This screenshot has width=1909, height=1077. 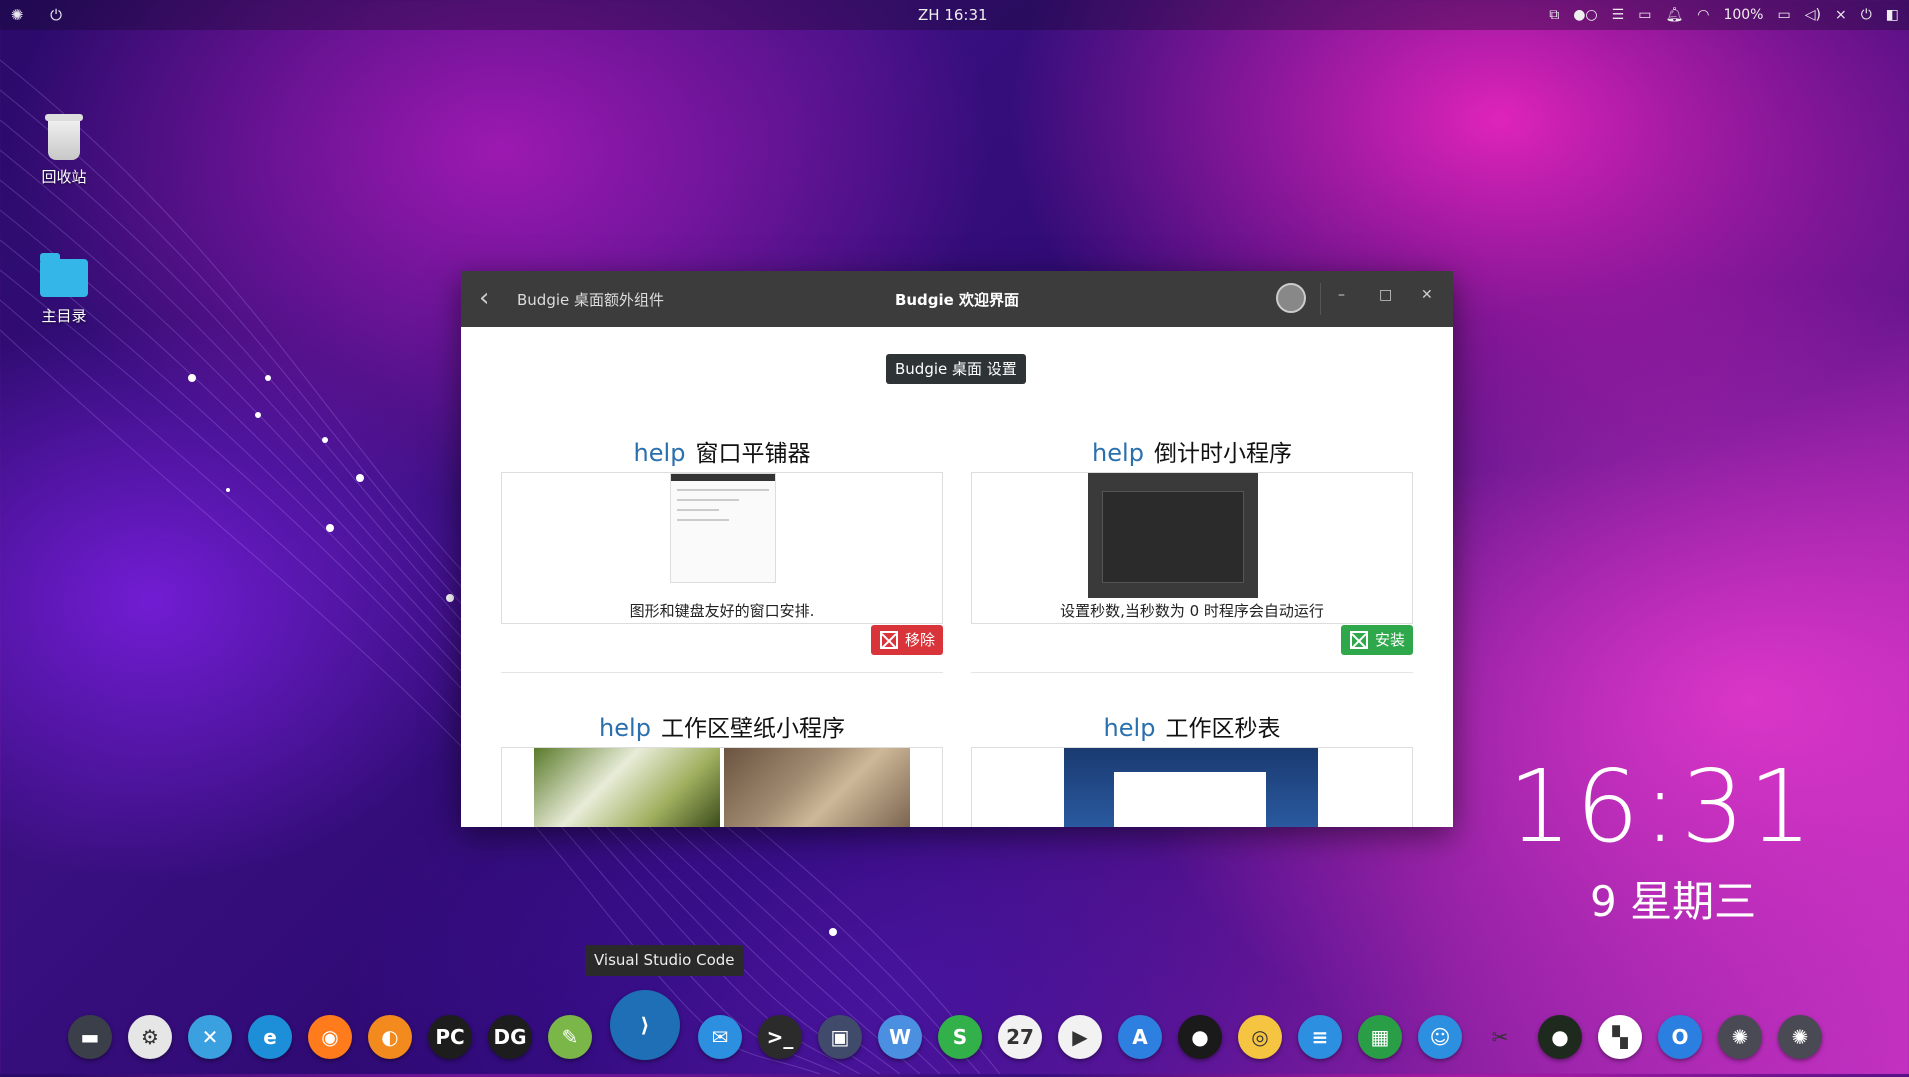 What do you see at coordinates (570, 1037) in the screenshot?
I see `dock-item-notepadqq: ✎` at bounding box center [570, 1037].